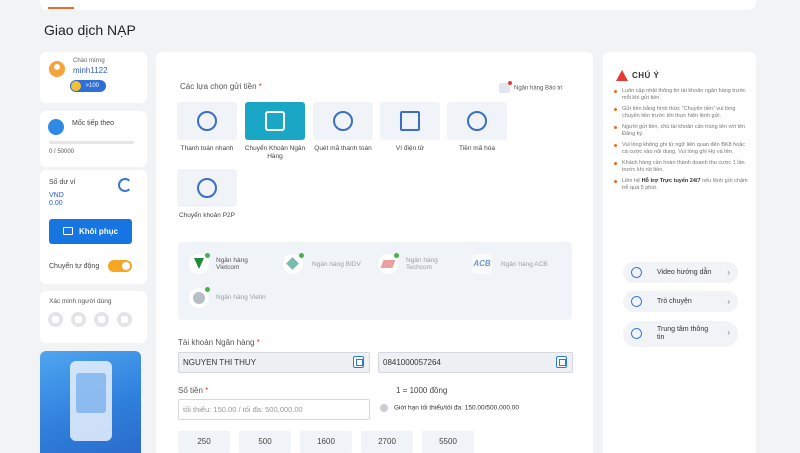  I want to click on vip-points-badge: >100, so click(88, 86).